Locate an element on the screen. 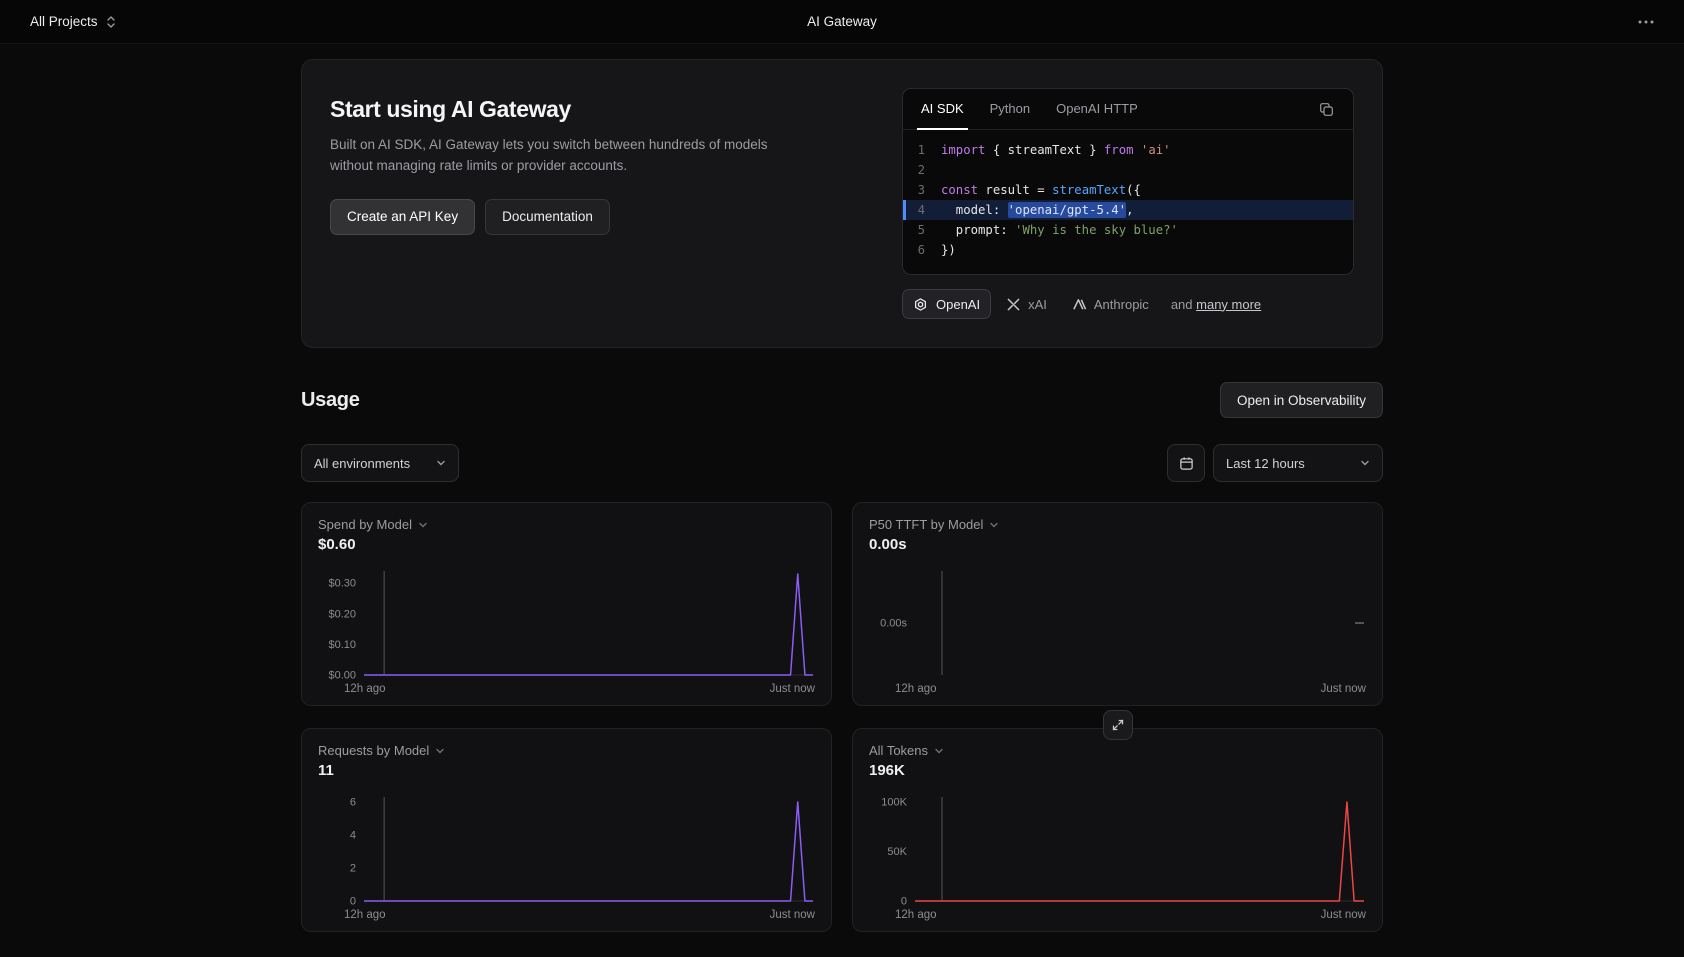  provider-chip-anthropic: Anthropic is located at coordinates (1111, 304).